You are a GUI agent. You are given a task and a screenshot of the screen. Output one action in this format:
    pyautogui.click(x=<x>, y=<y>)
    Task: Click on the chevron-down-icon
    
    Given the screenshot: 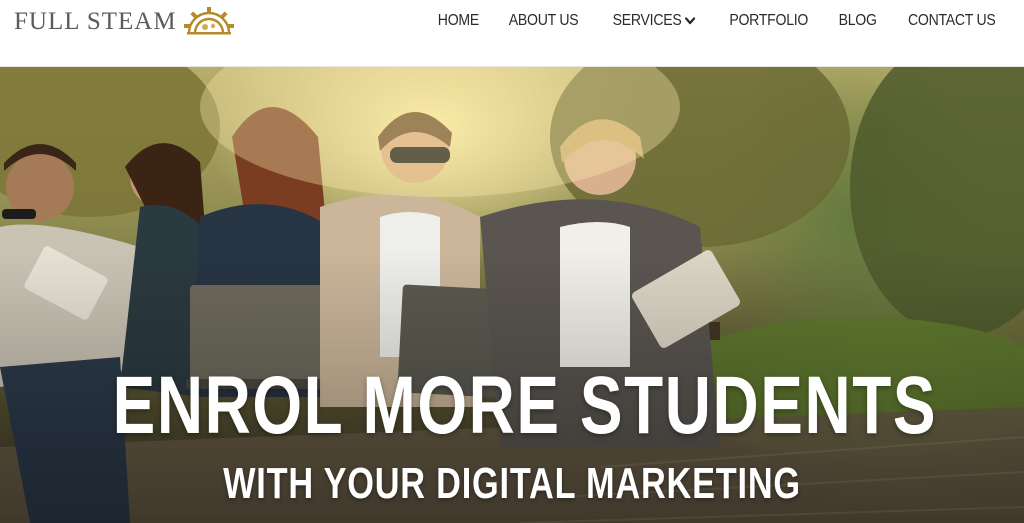 What is the action you would take?
    pyautogui.click(x=689, y=21)
    